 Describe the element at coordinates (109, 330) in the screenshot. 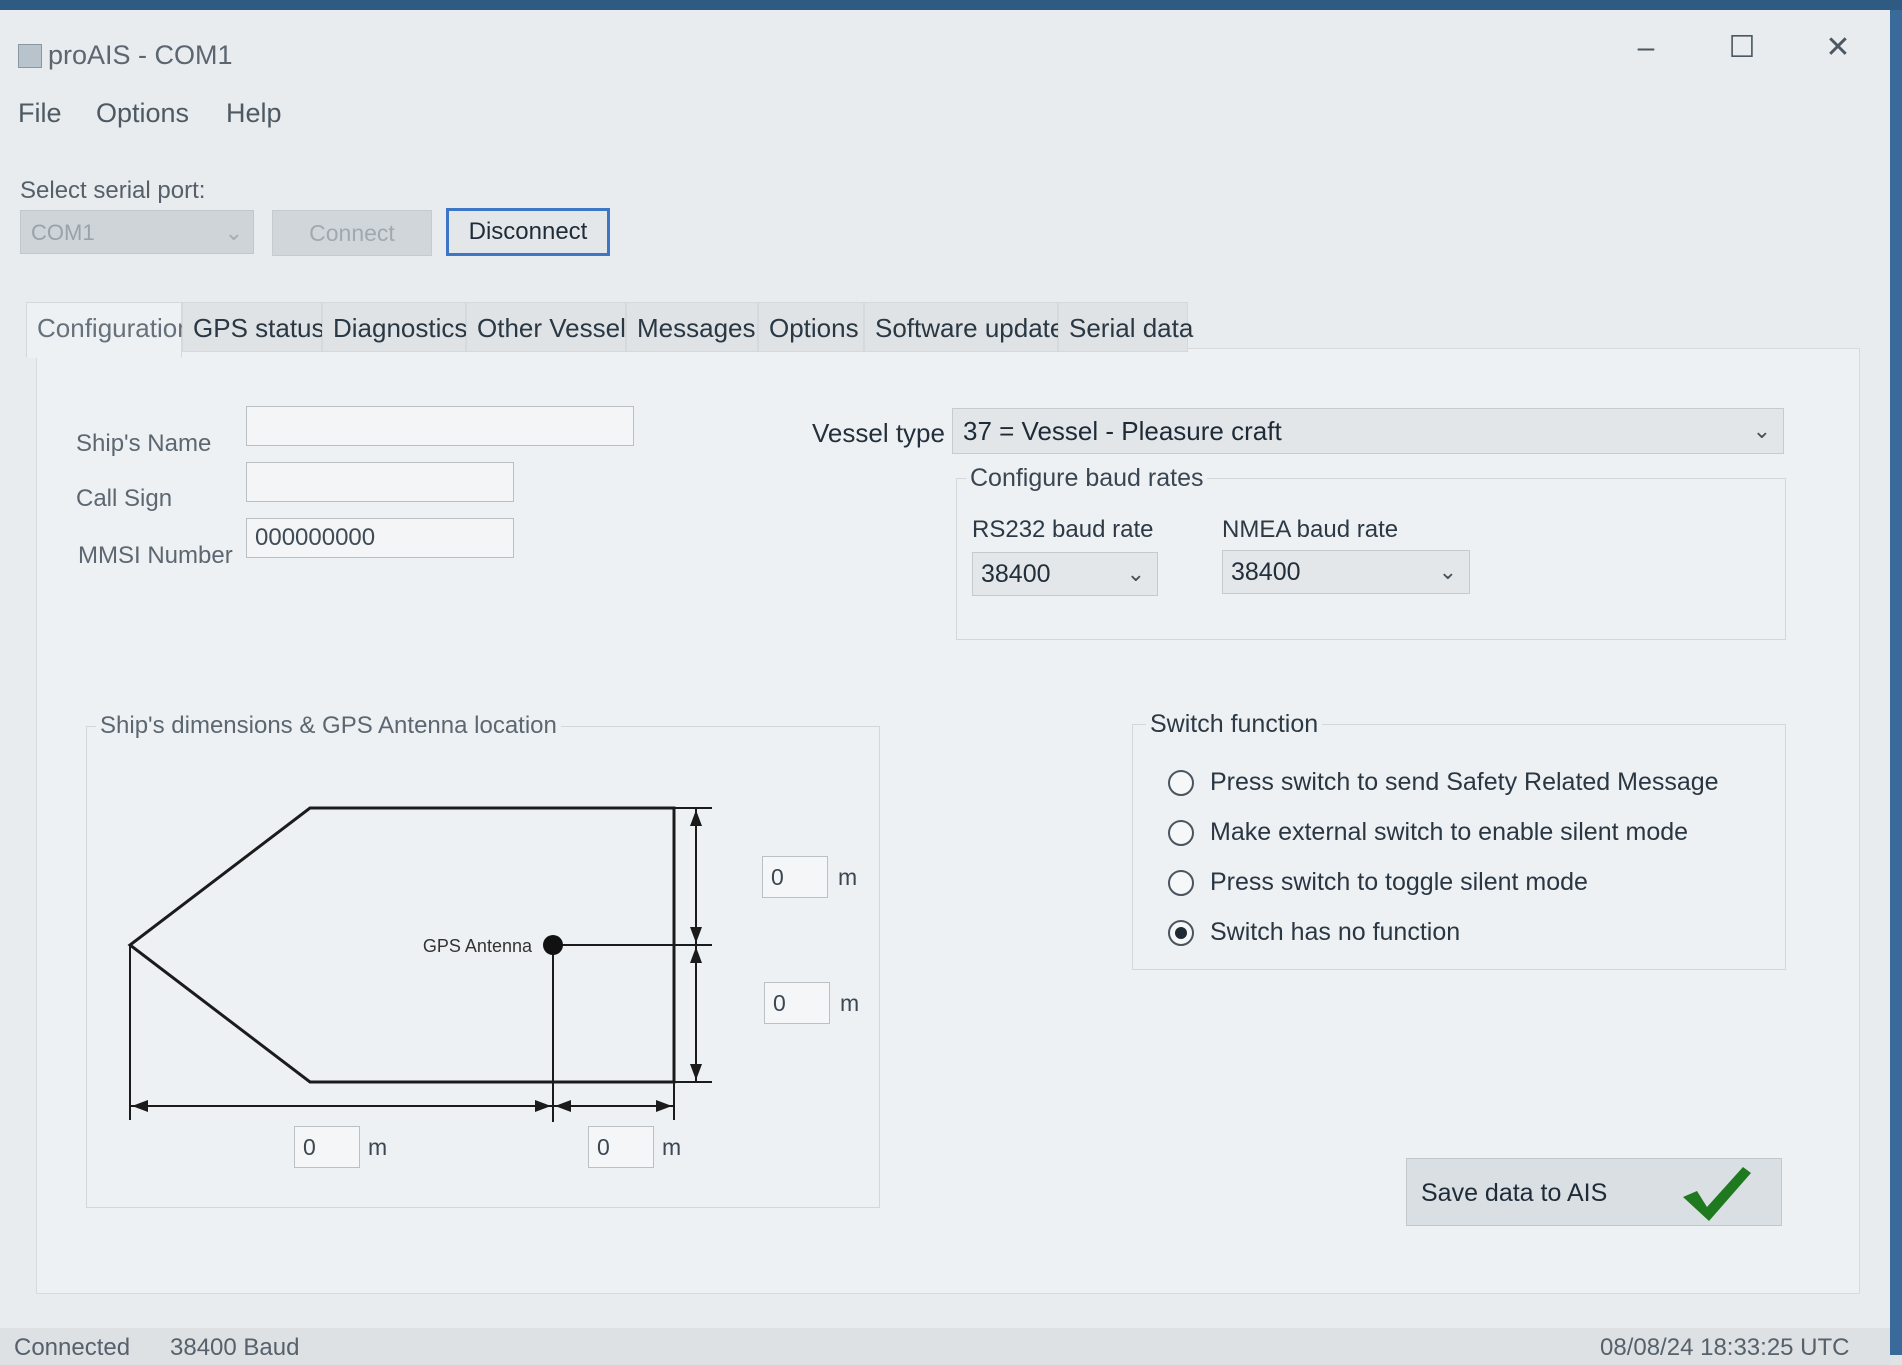

I see `tab-configuration: Configuration` at that location.